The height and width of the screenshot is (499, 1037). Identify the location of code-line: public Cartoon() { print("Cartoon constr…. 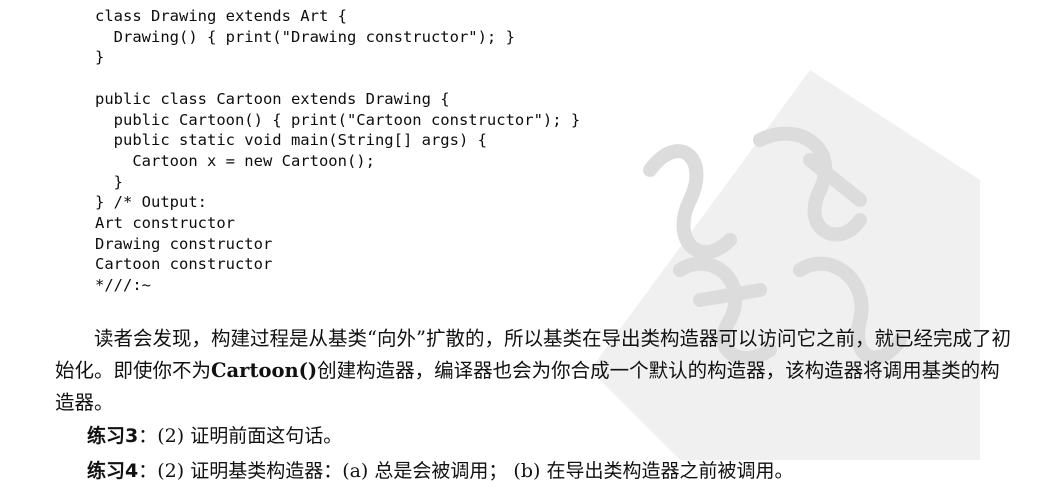
(338, 119).